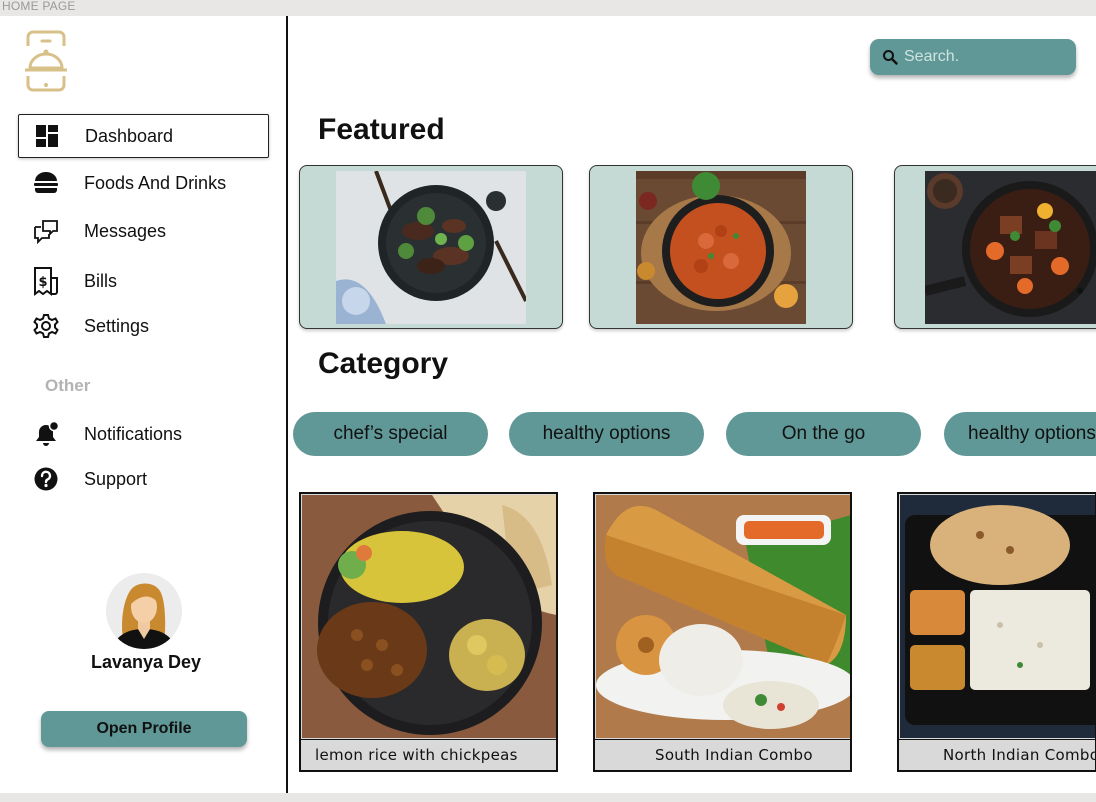 Image resolution: width=1096 pixels, height=802 pixels. Describe the element at coordinates (146, 662) in the screenshot. I see `user-name: Lavanya Dey` at that location.